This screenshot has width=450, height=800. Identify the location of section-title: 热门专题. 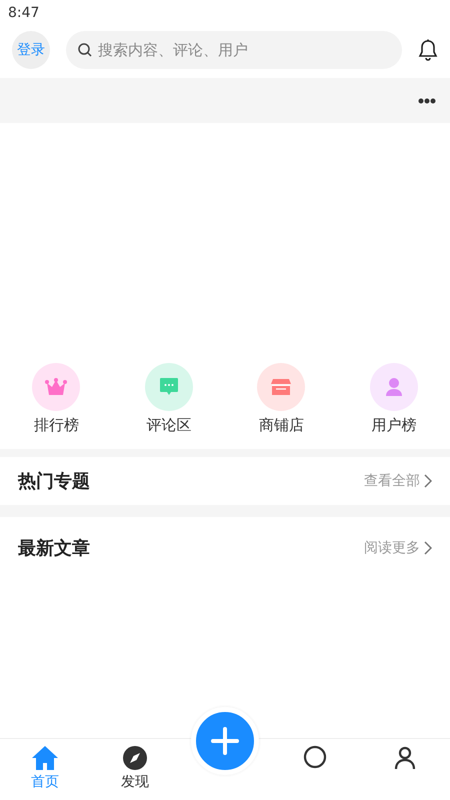
(54, 481).